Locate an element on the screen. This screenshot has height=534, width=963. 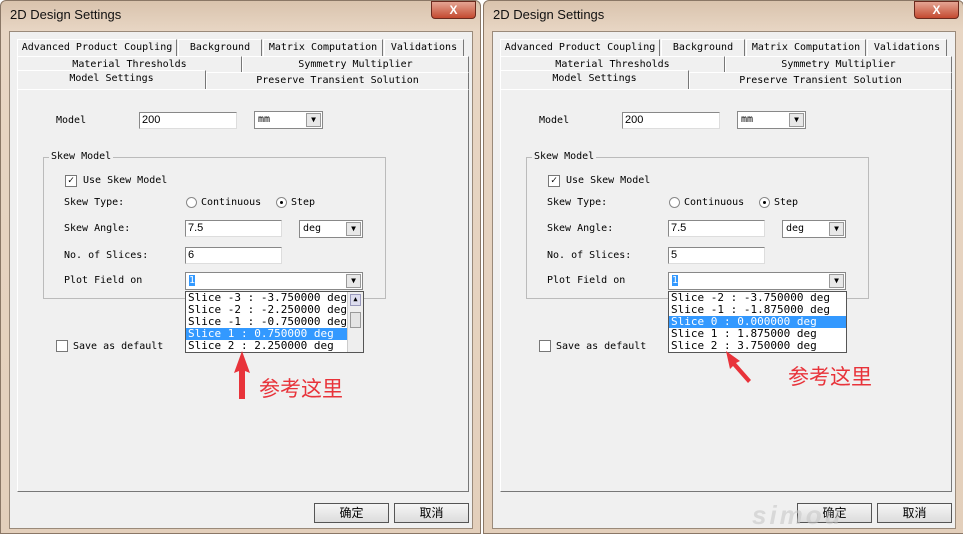
ok-button: 确定 is located at coordinates (351, 513).